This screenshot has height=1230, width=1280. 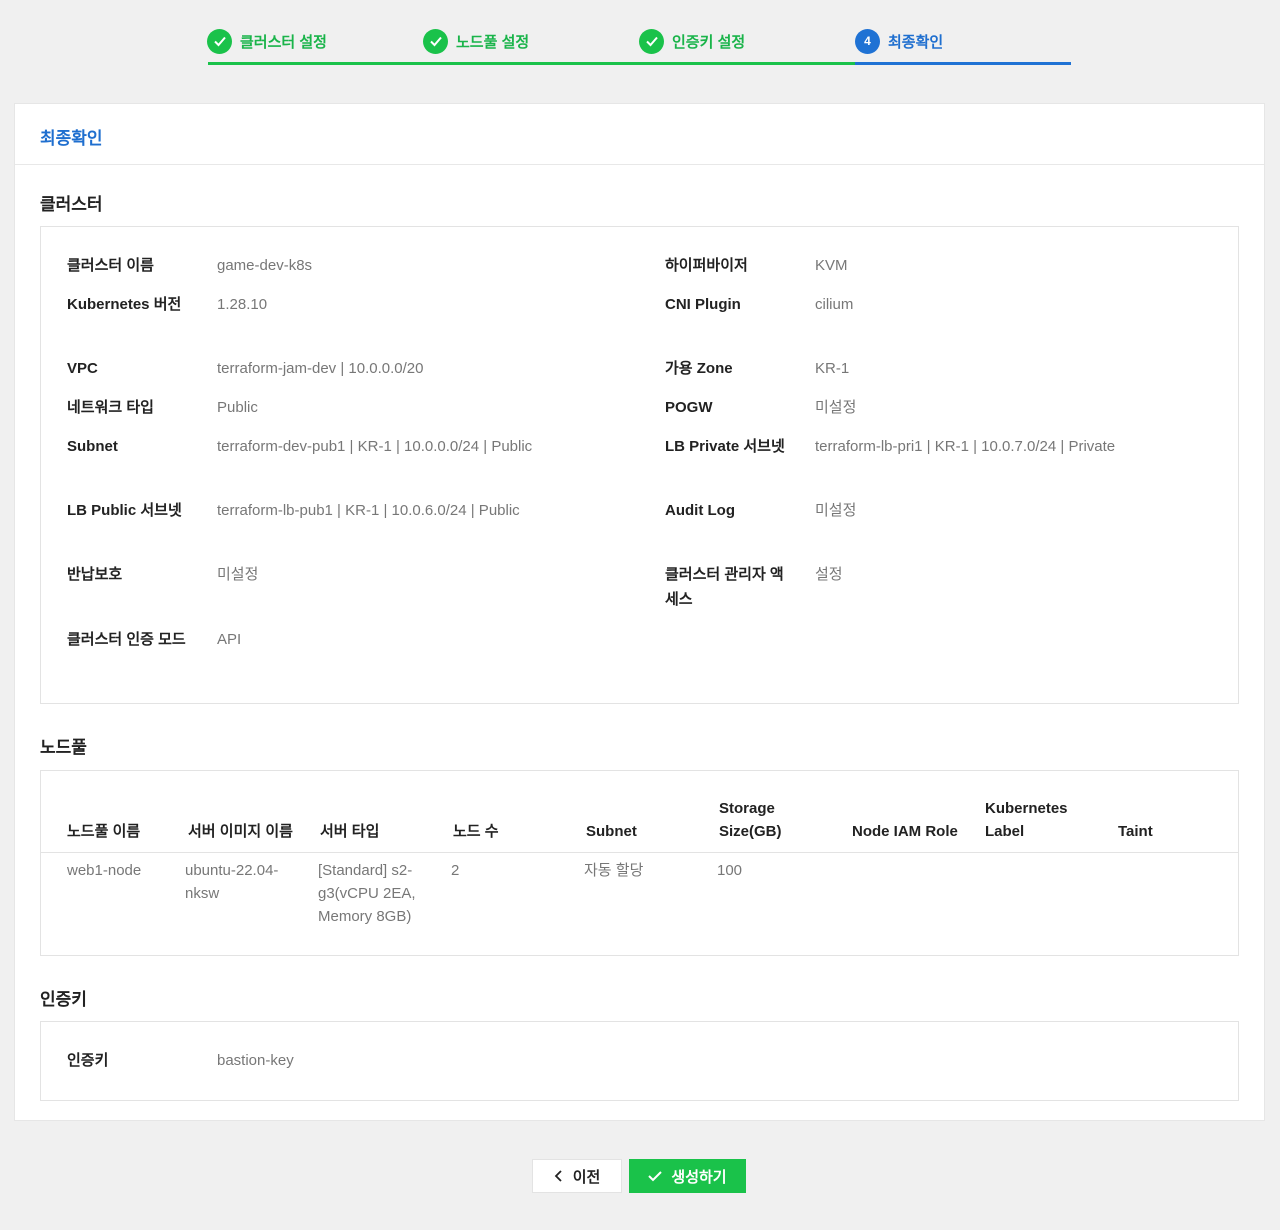 What do you see at coordinates (639, 1061) in the screenshot?
I see `authkey-box: 인증키 bastion-key` at bounding box center [639, 1061].